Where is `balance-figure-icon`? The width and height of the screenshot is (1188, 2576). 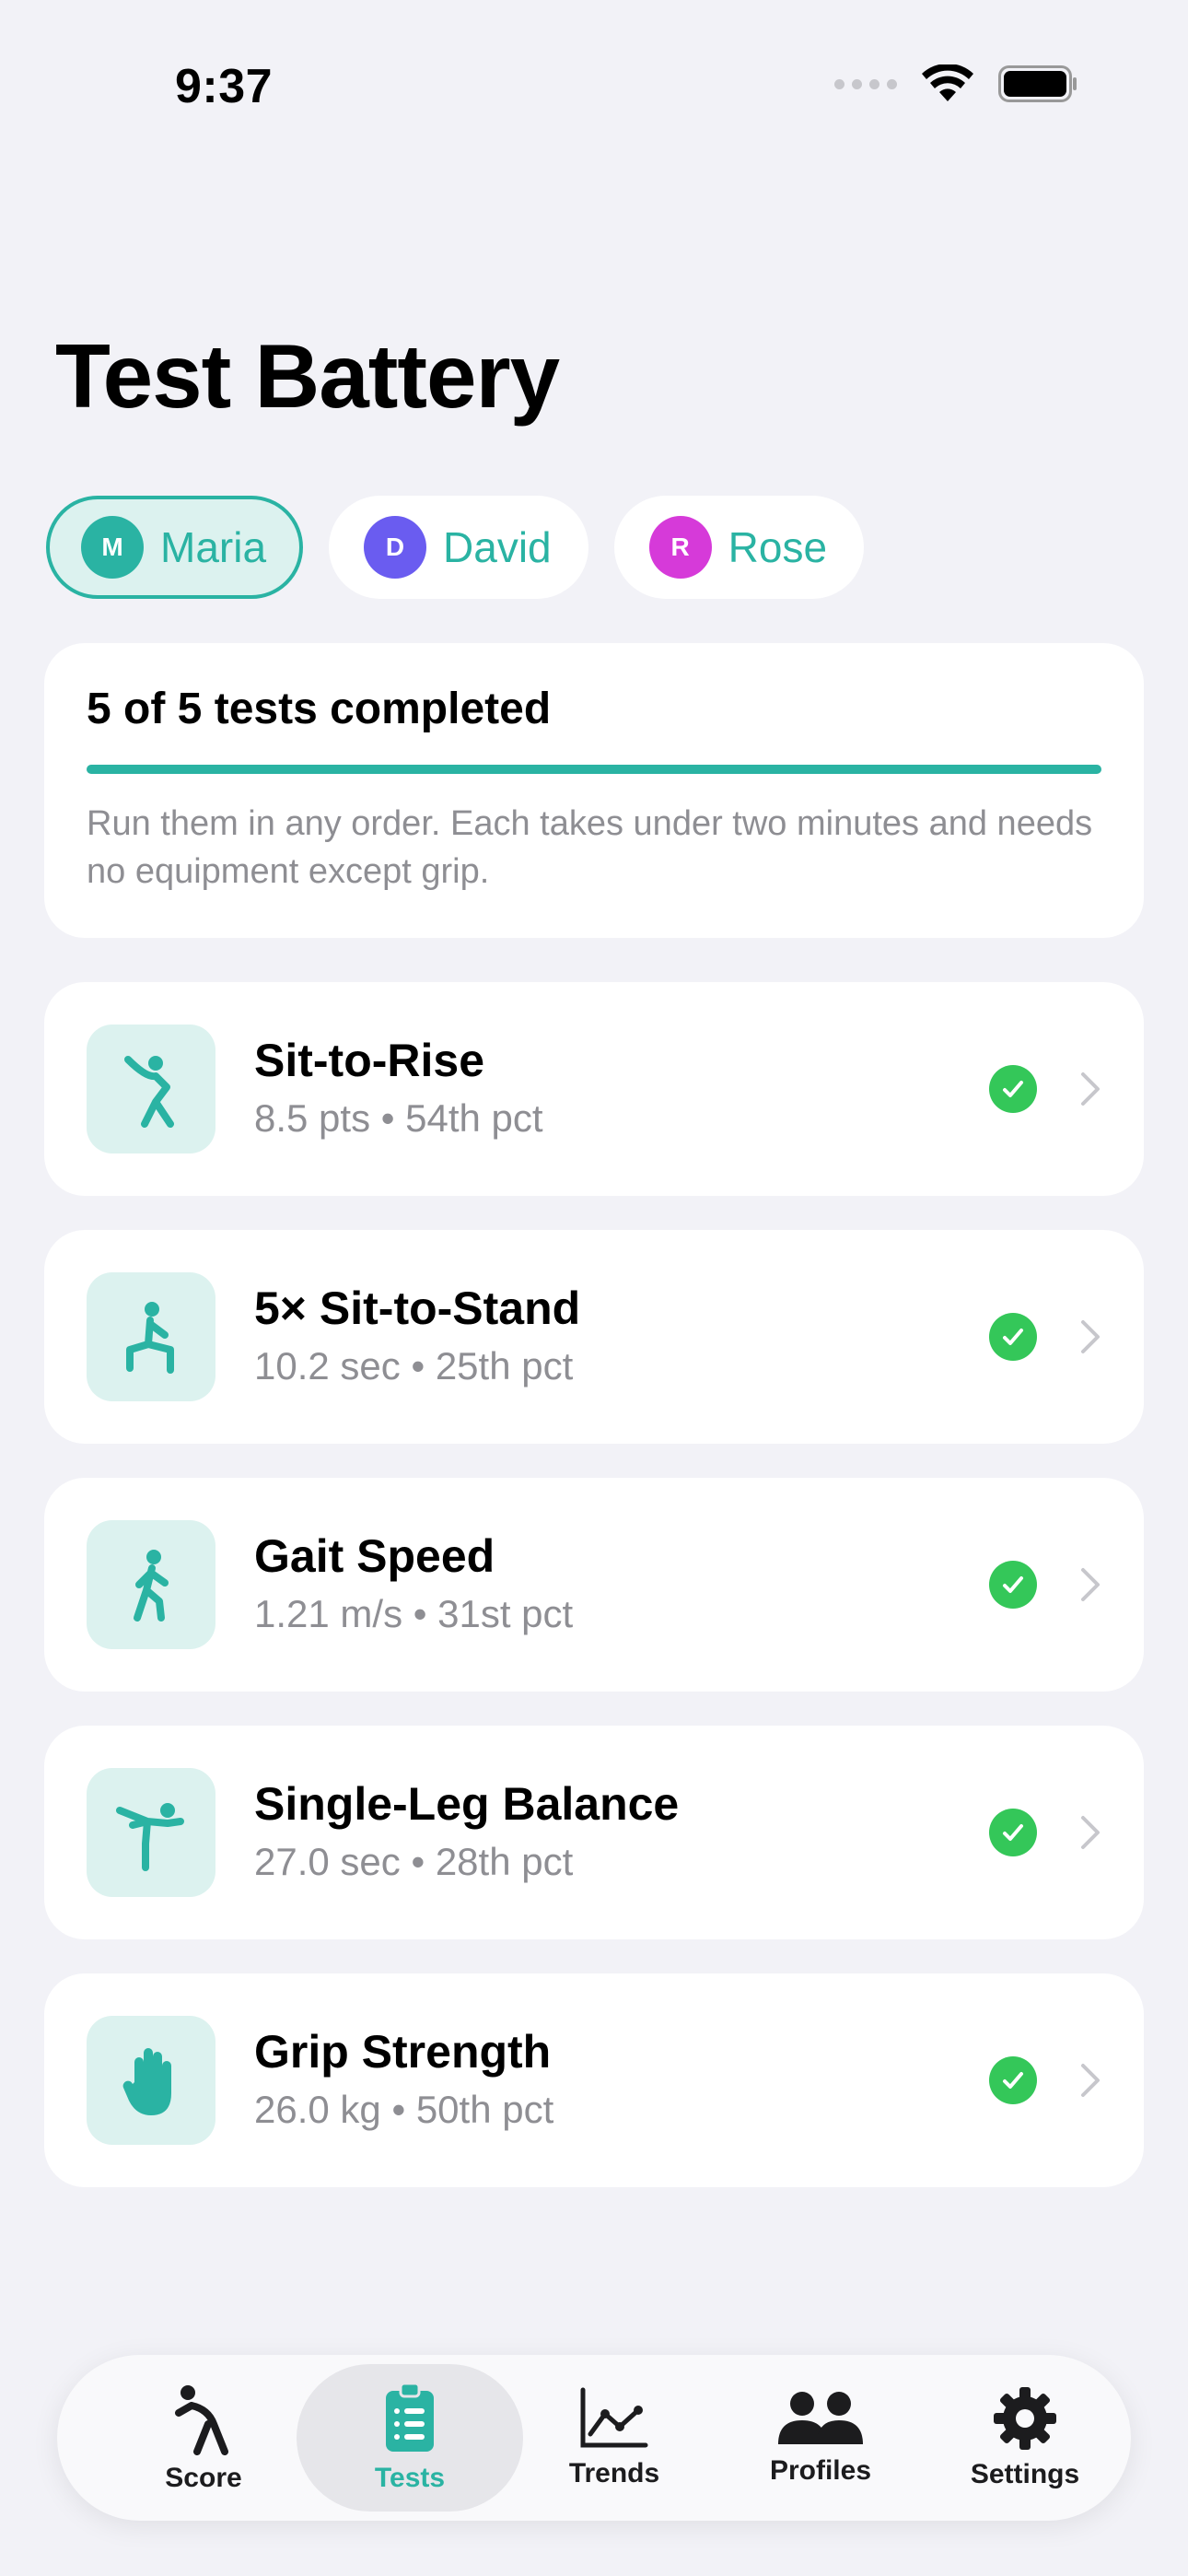
balance-figure-icon is located at coordinates (150, 1837).